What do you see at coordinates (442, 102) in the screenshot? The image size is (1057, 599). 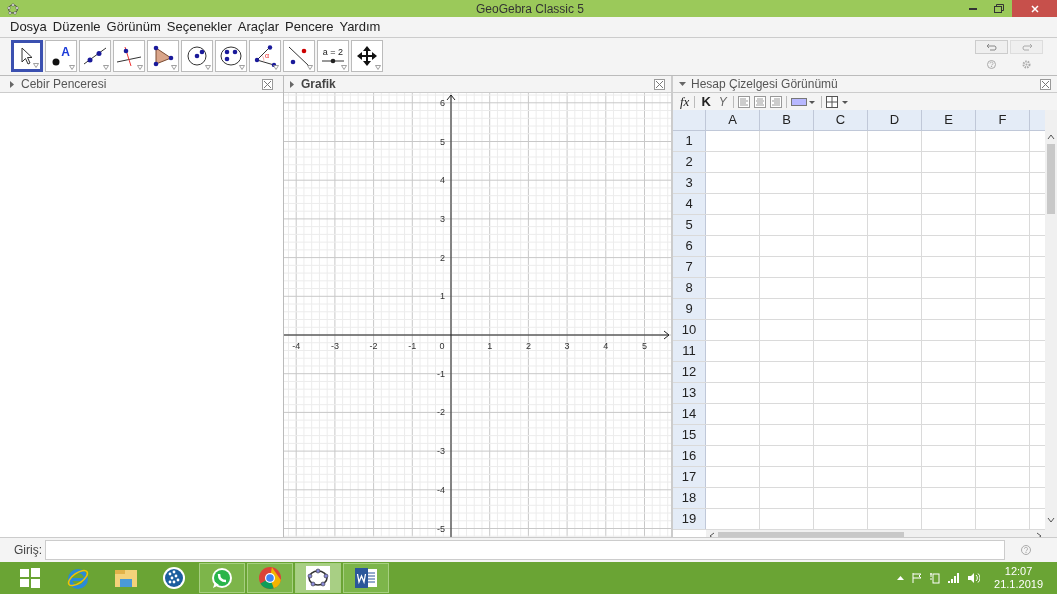 I see `axis-label: 6` at bounding box center [442, 102].